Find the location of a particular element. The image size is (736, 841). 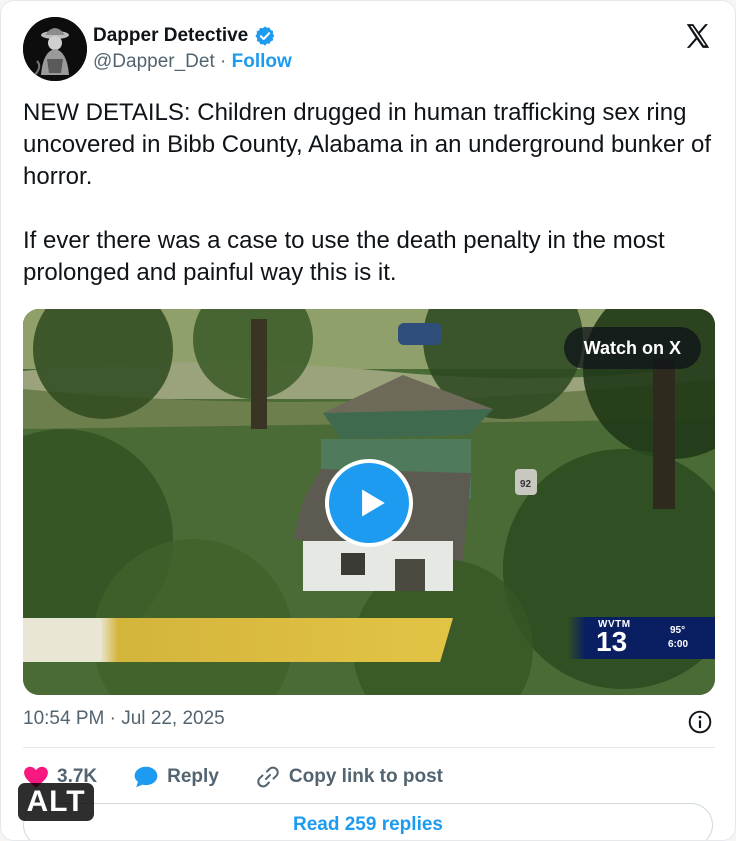

handle-row: @Dapper_Det · Follow is located at coordinates (192, 62).